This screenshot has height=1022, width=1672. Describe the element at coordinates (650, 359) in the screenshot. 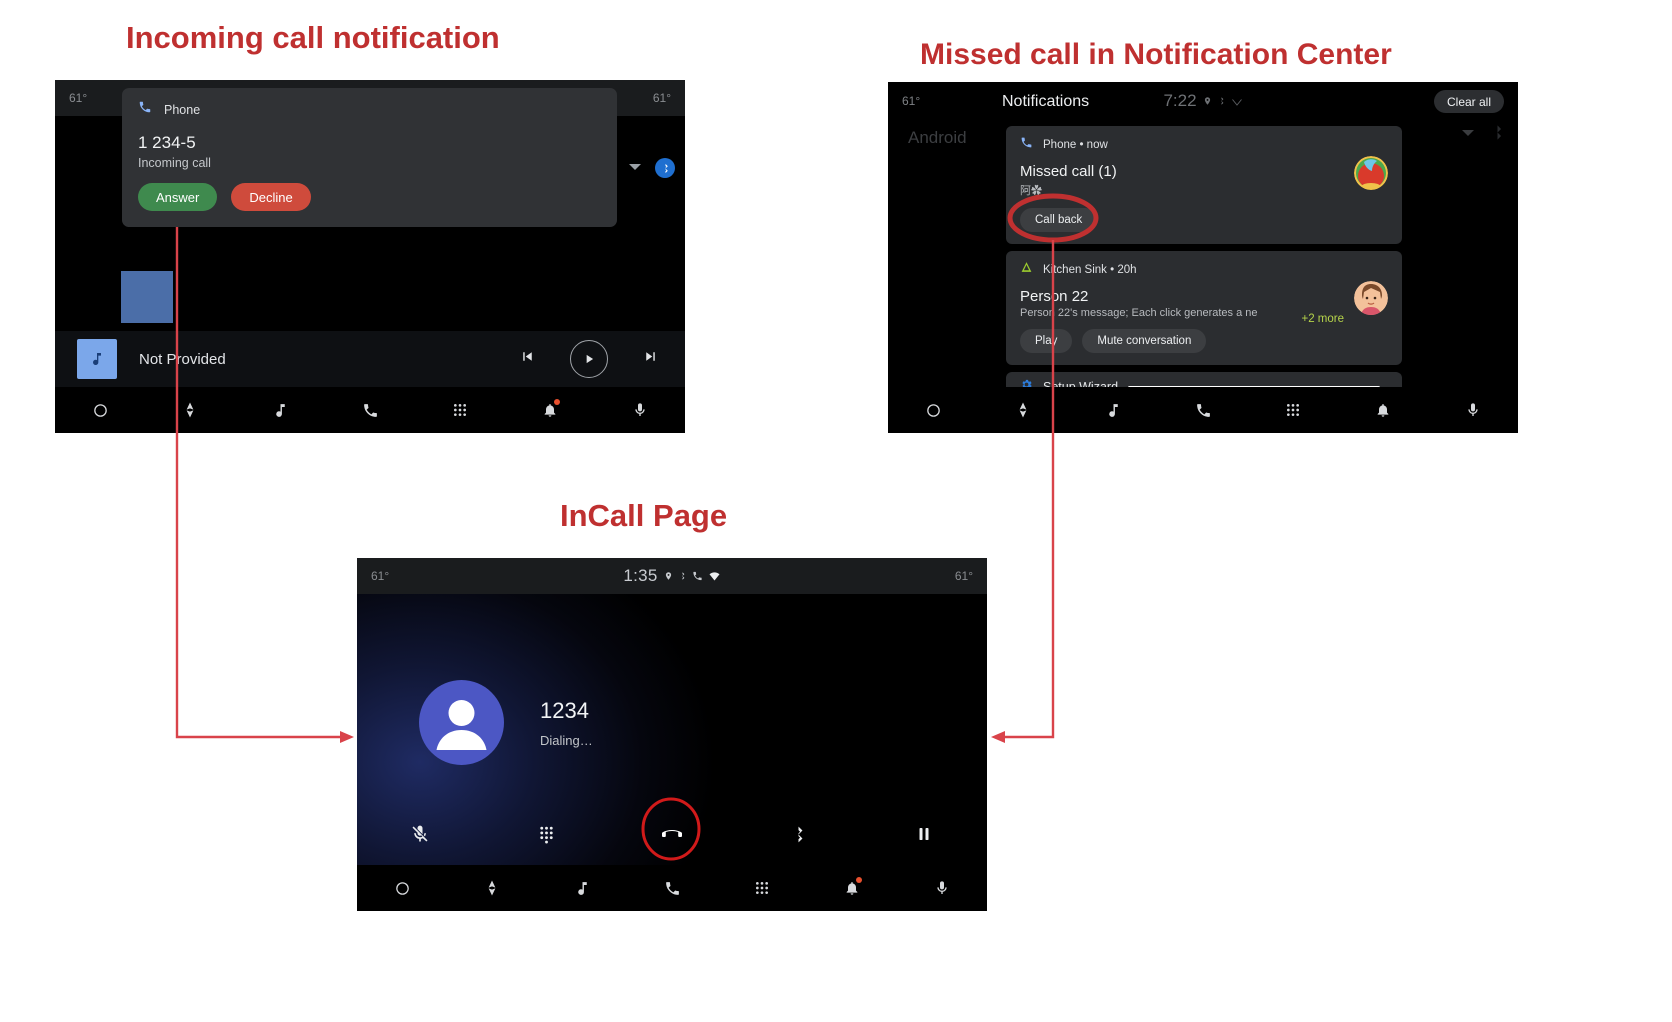

I see `skip-next-icon` at that location.